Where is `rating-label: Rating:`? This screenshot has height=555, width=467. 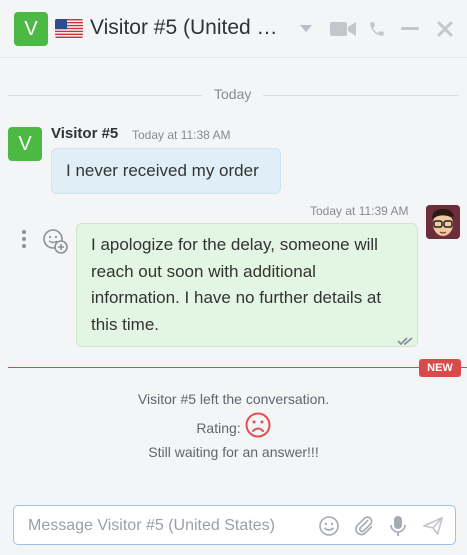 rating-label: Rating: is located at coordinates (218, 427).